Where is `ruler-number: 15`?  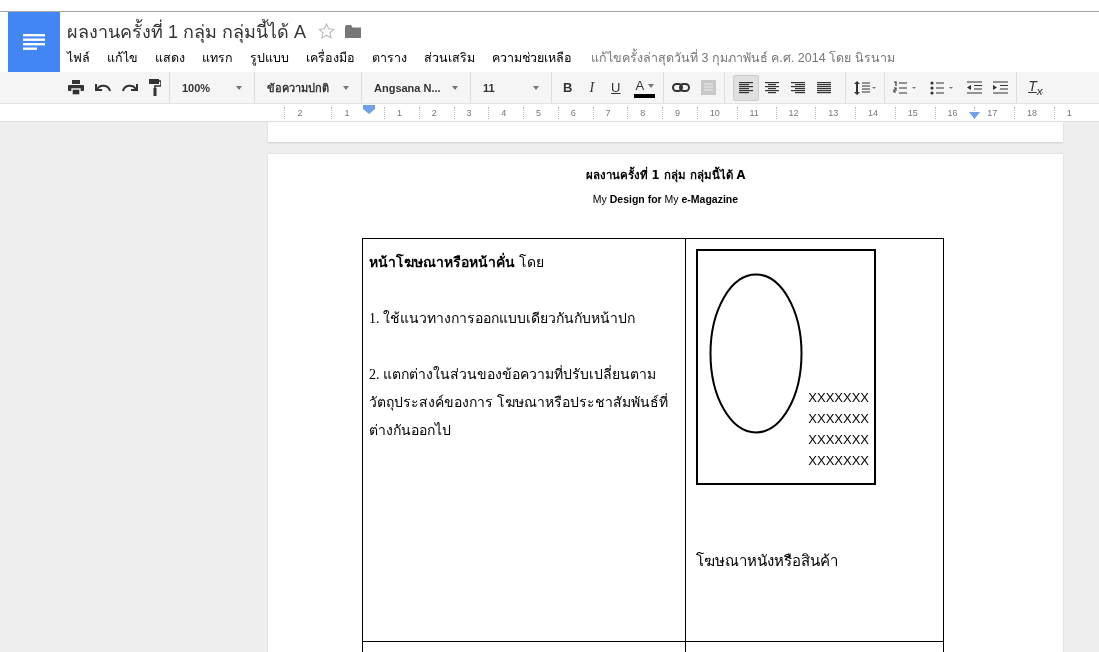
ruler-number: 15 is located at coordinates (912, 112).